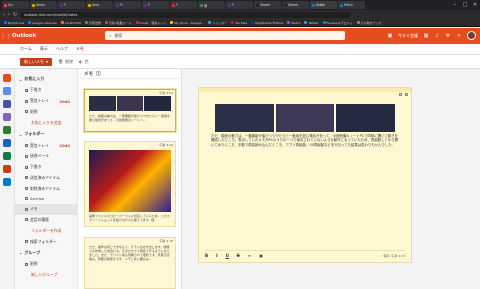 This screenshot has width=480, height=289. I want to click on bookmark-item: Facebookプロフィ, so click(337, 23).